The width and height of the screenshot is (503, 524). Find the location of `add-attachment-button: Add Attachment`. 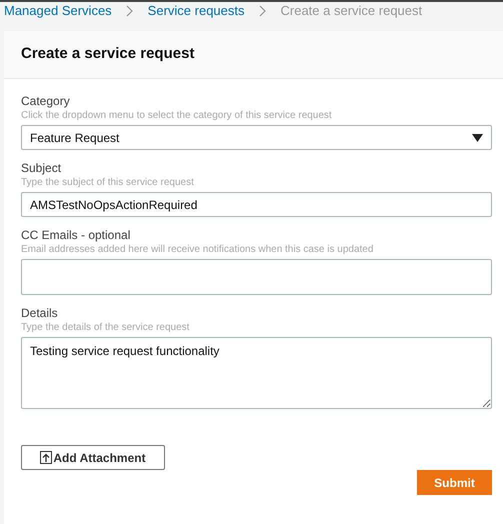

add-attachment-button: Add Attachment is located at coordinates (93, 457).